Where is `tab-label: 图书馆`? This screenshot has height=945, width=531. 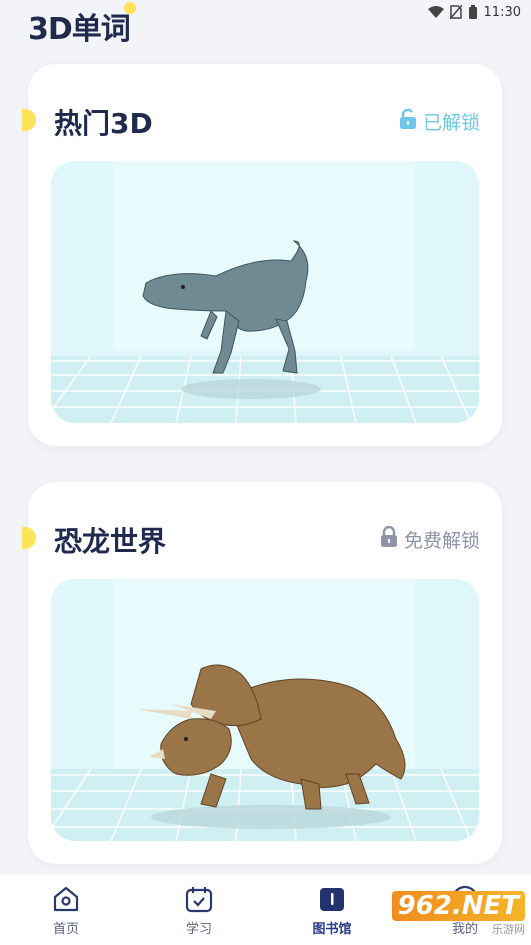
tab-label: 图书馆 is located at coordinates (332, 929).